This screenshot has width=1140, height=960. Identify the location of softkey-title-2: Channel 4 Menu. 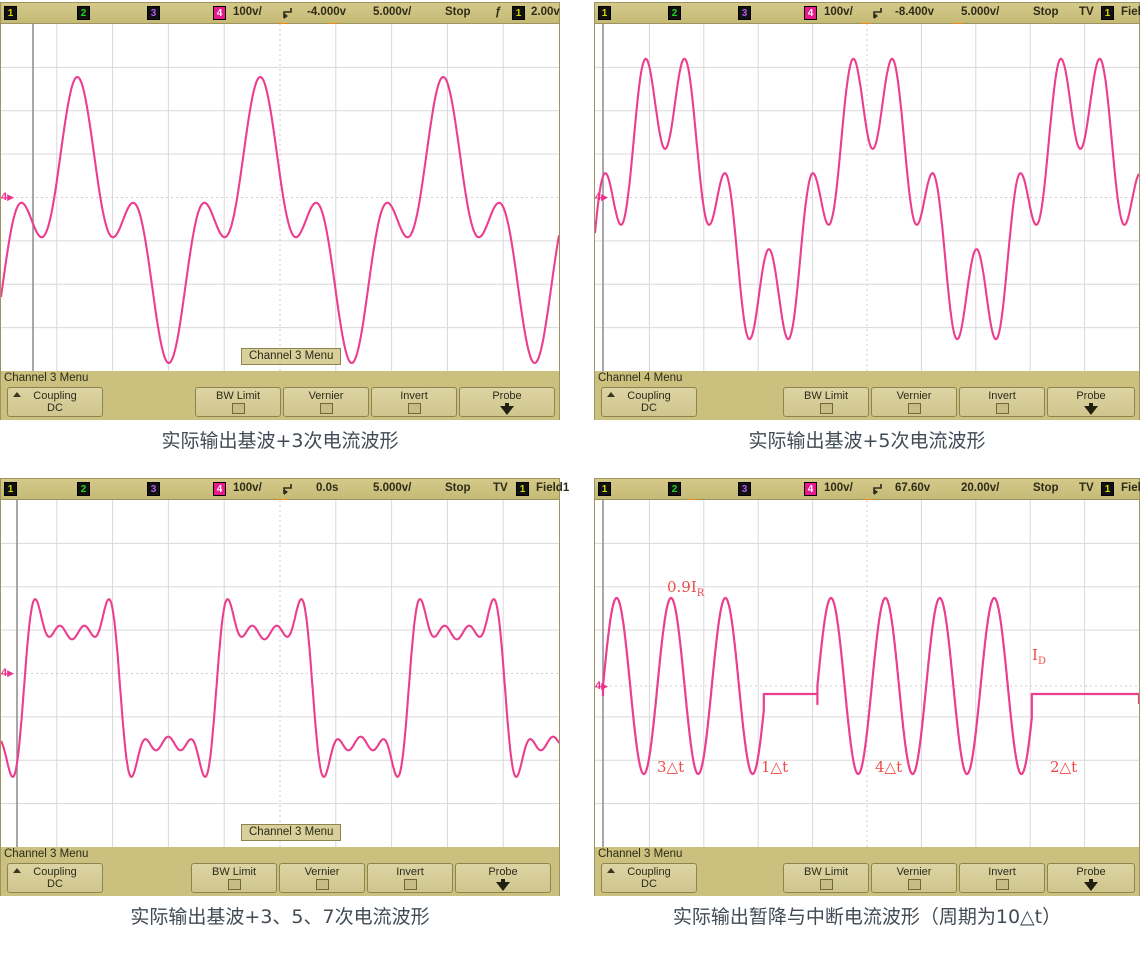
(640, 378).